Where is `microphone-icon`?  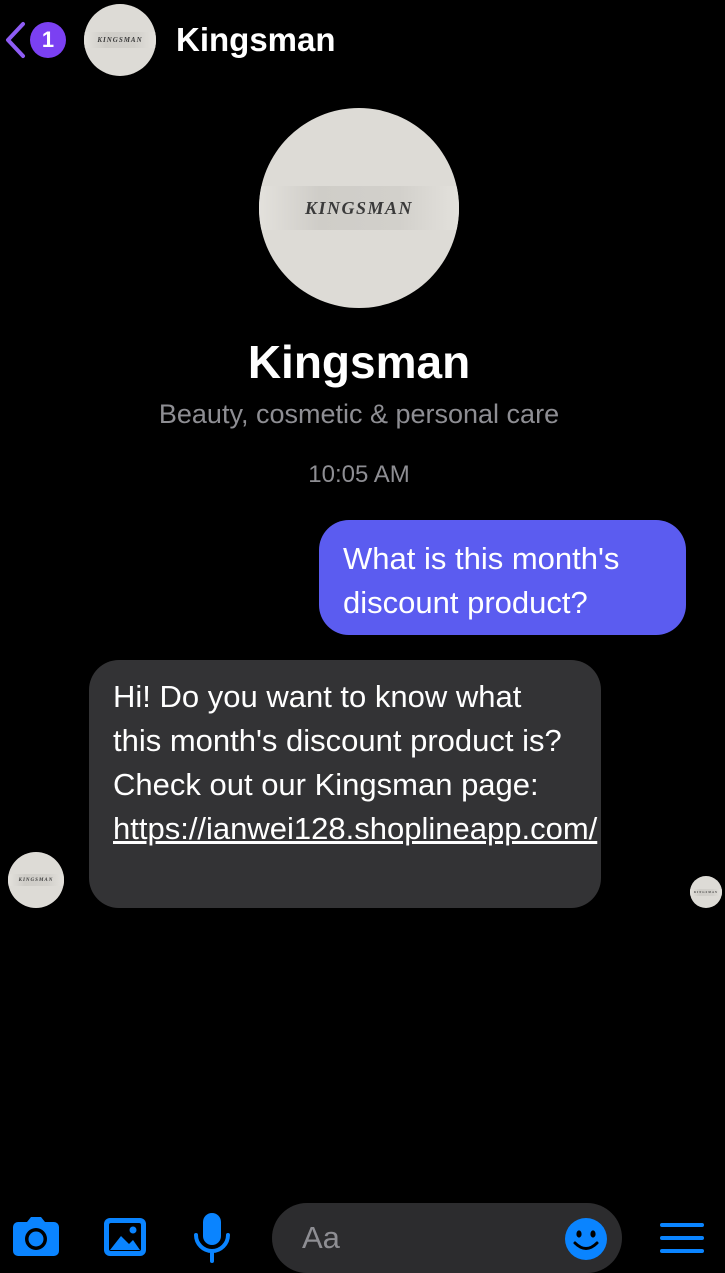 microphone-icon is located at coordinates (212, 1238).